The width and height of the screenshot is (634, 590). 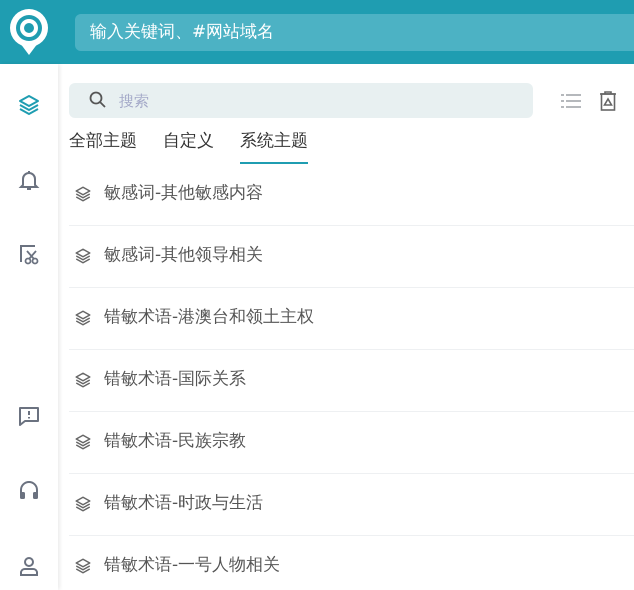 What do you see at coordinates (29, 416) in the screenshot?
I see `message-icon` at bounding box center [29, 416].